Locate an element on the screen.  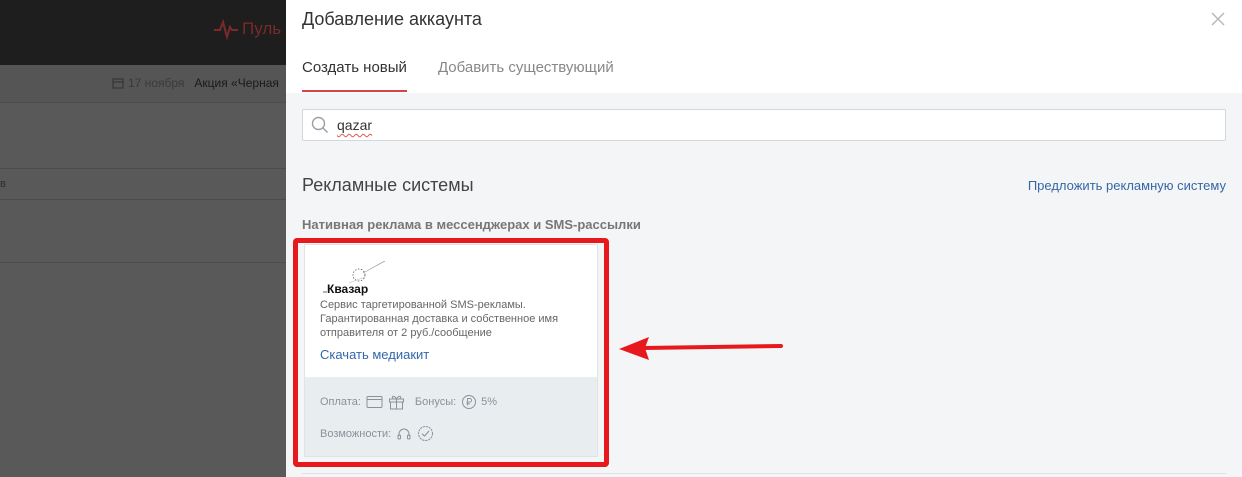
tab-create-new: Создать новый is located at coordinates (354, 75).